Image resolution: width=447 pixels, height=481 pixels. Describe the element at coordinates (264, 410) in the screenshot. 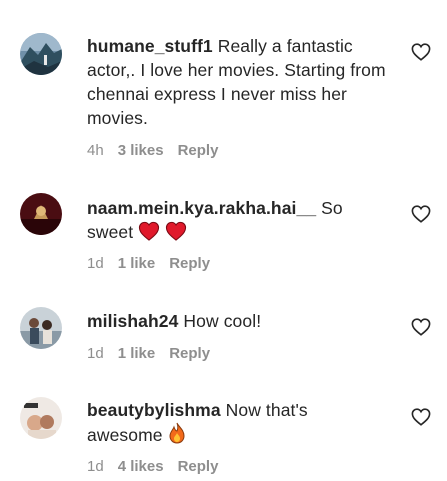

I see `comment-body: Now that's` at that location.